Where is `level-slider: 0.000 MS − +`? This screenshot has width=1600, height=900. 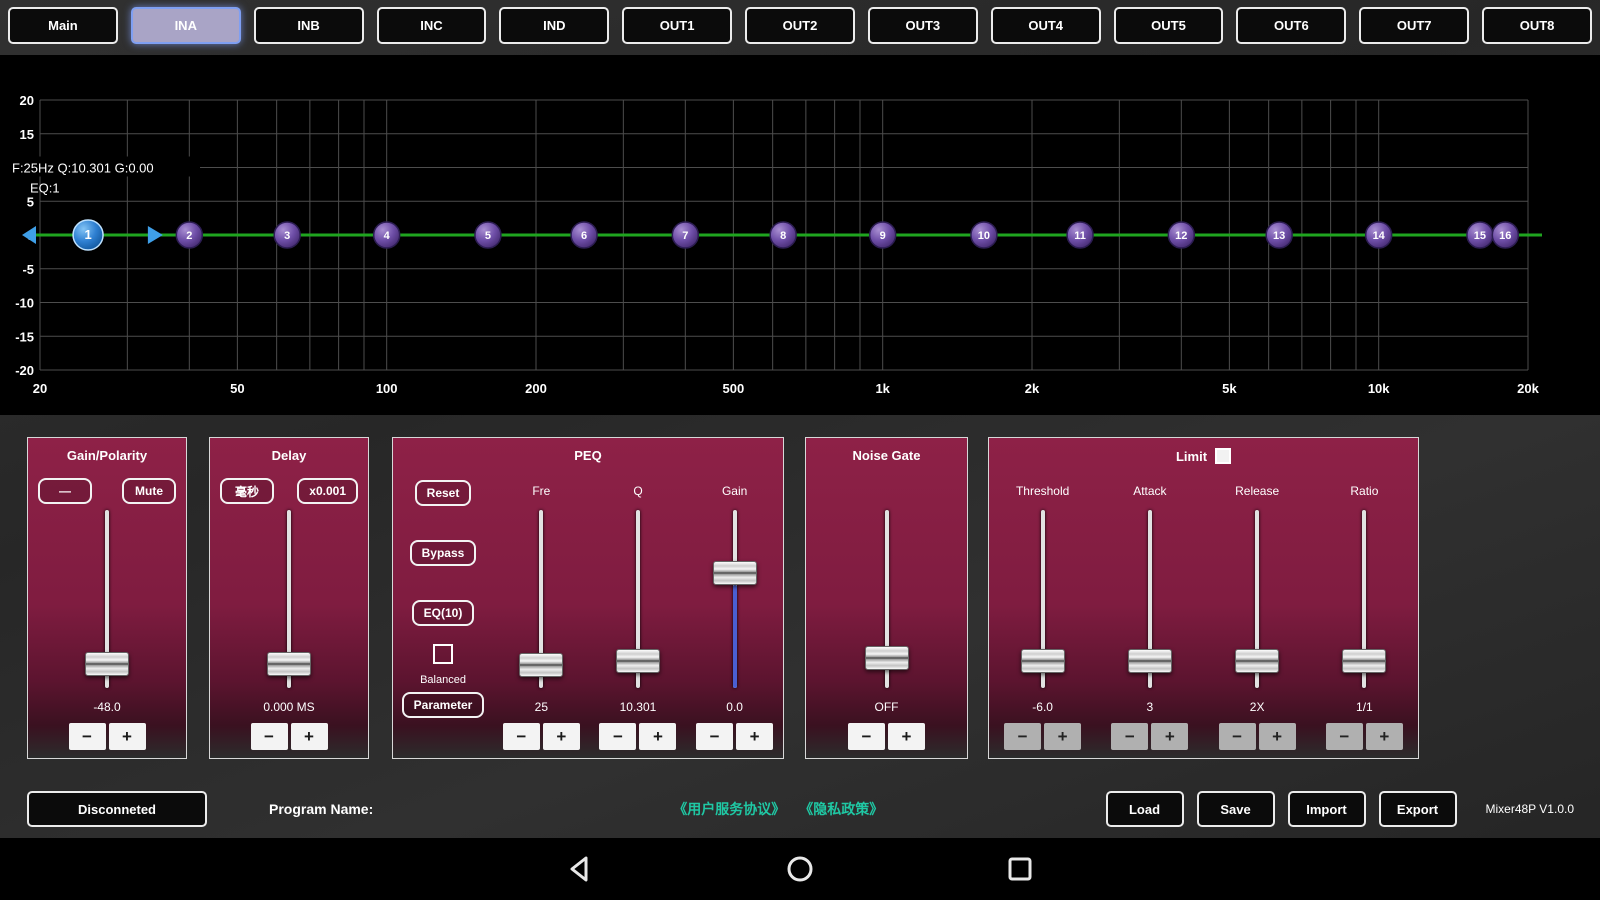
level-slider: 0.000 MS − + is located at coordinates (289, 617).